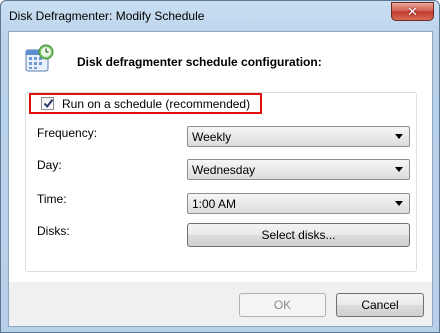 Image resolution: width=440 pixels, height=333 pixels. Describe the element at coordinates (49, 165) in the screenshot. I see `day-label: Day:` at that location.